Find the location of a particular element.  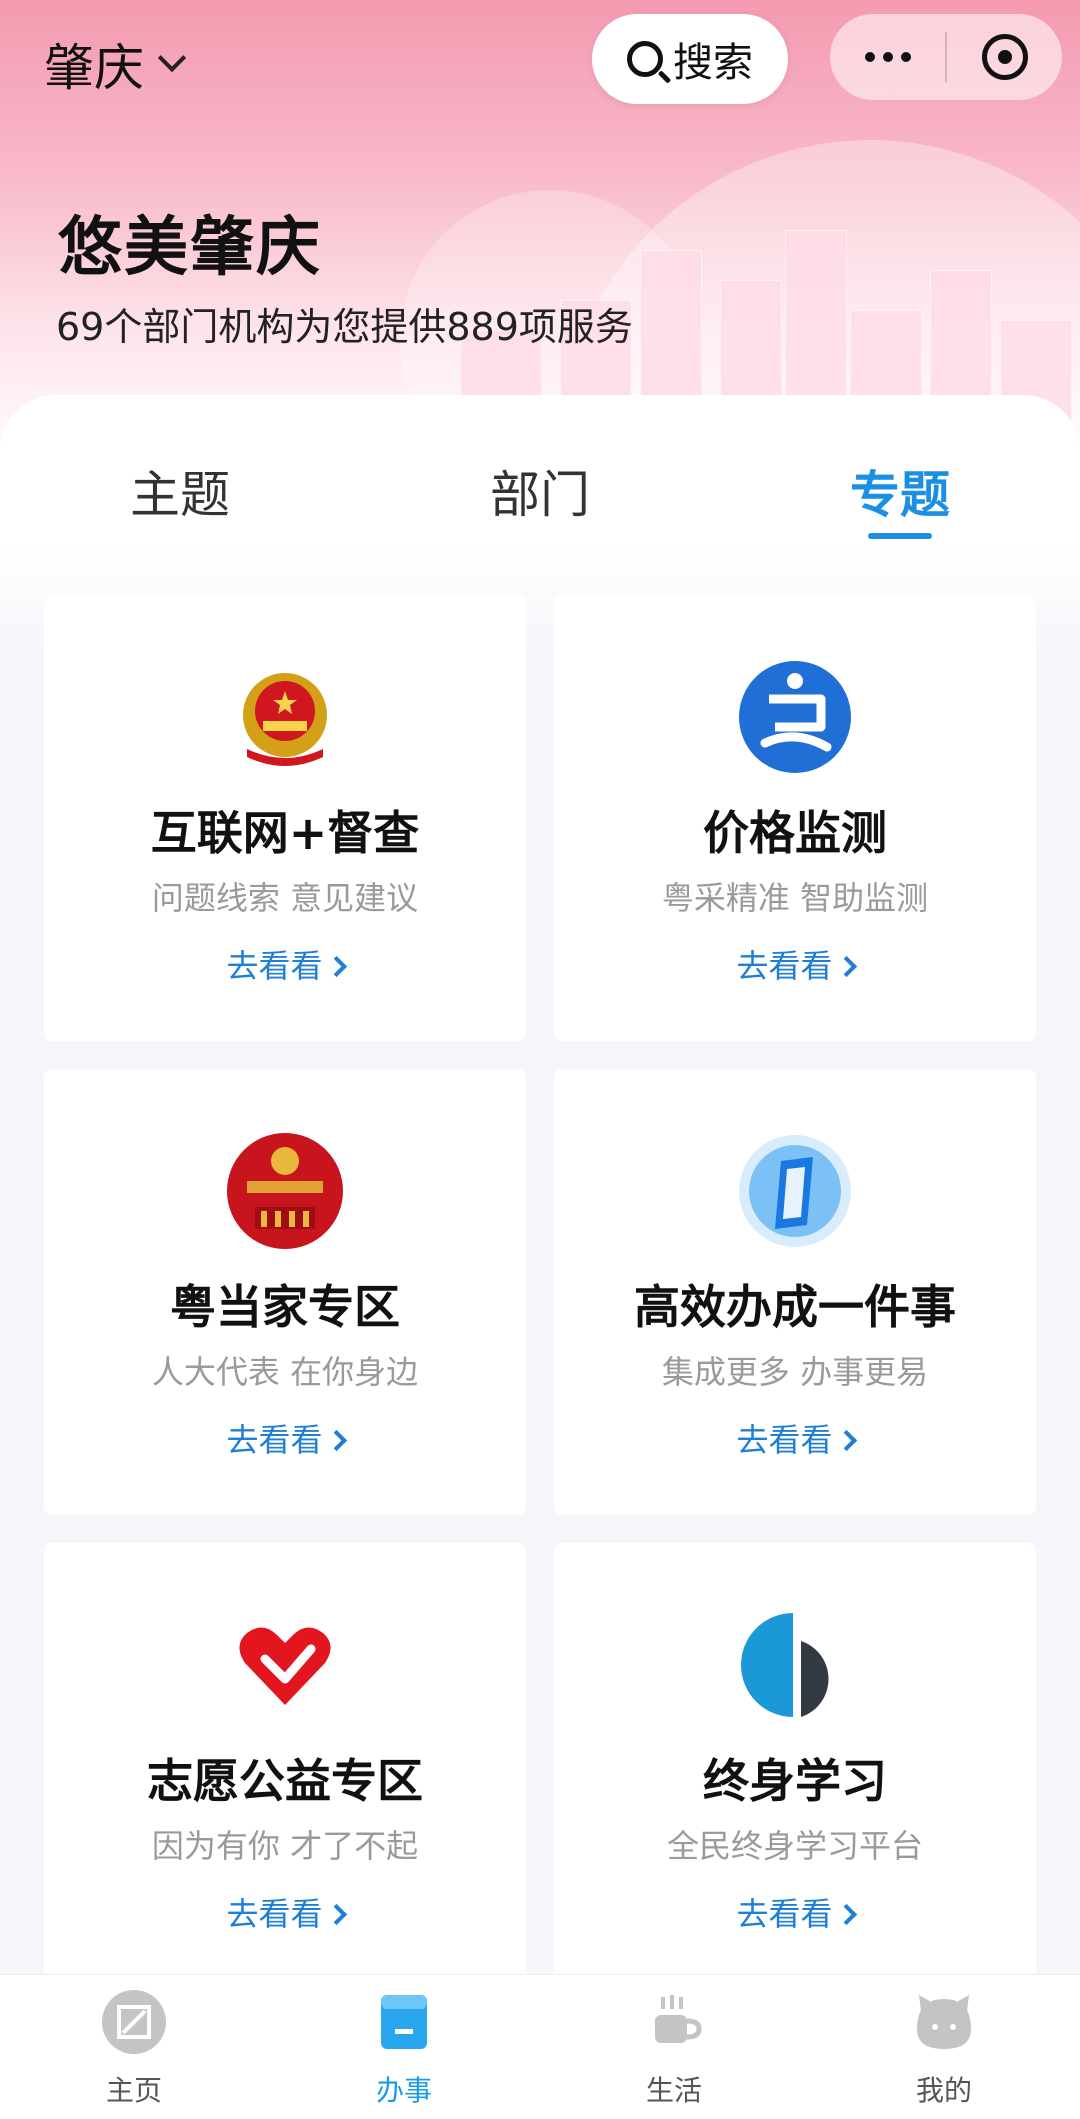

city-selector: 肇庆 is located at coordinates (115, 64).